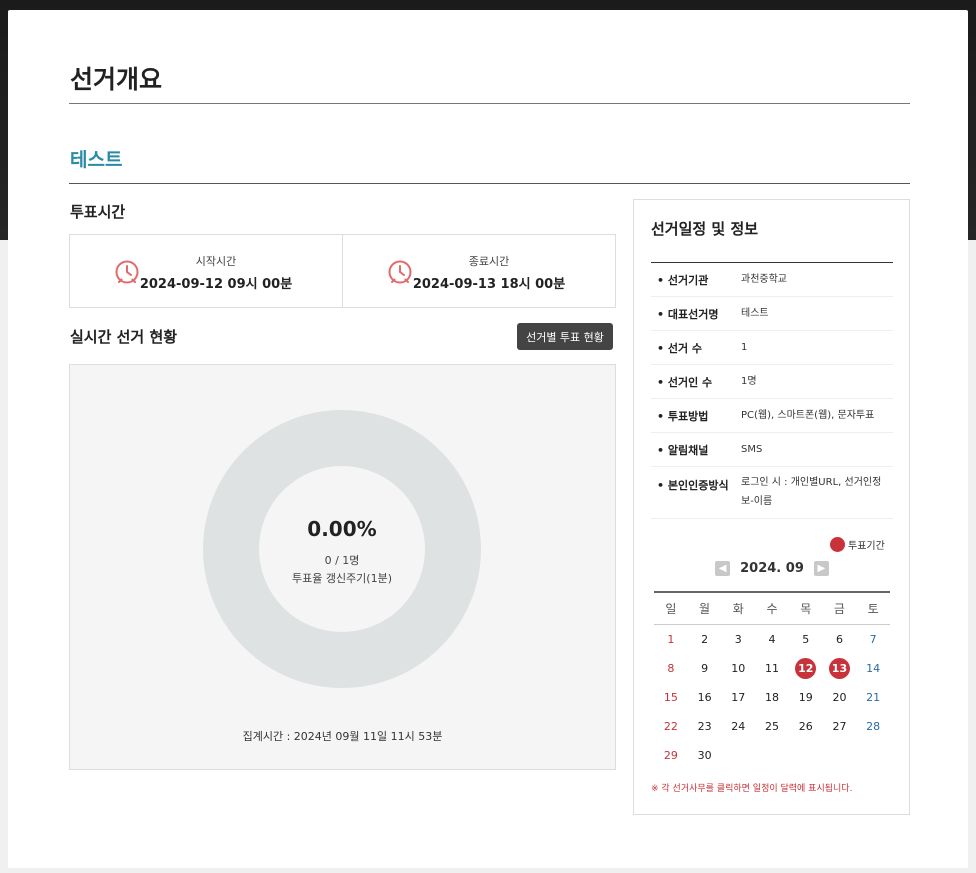 The height and width of the screenshot is (873, 976). What do you see at coordinates (723, 568) in the screenshot?
I see `chevron-left-icon: ◀` at bounding box center [723, 568].